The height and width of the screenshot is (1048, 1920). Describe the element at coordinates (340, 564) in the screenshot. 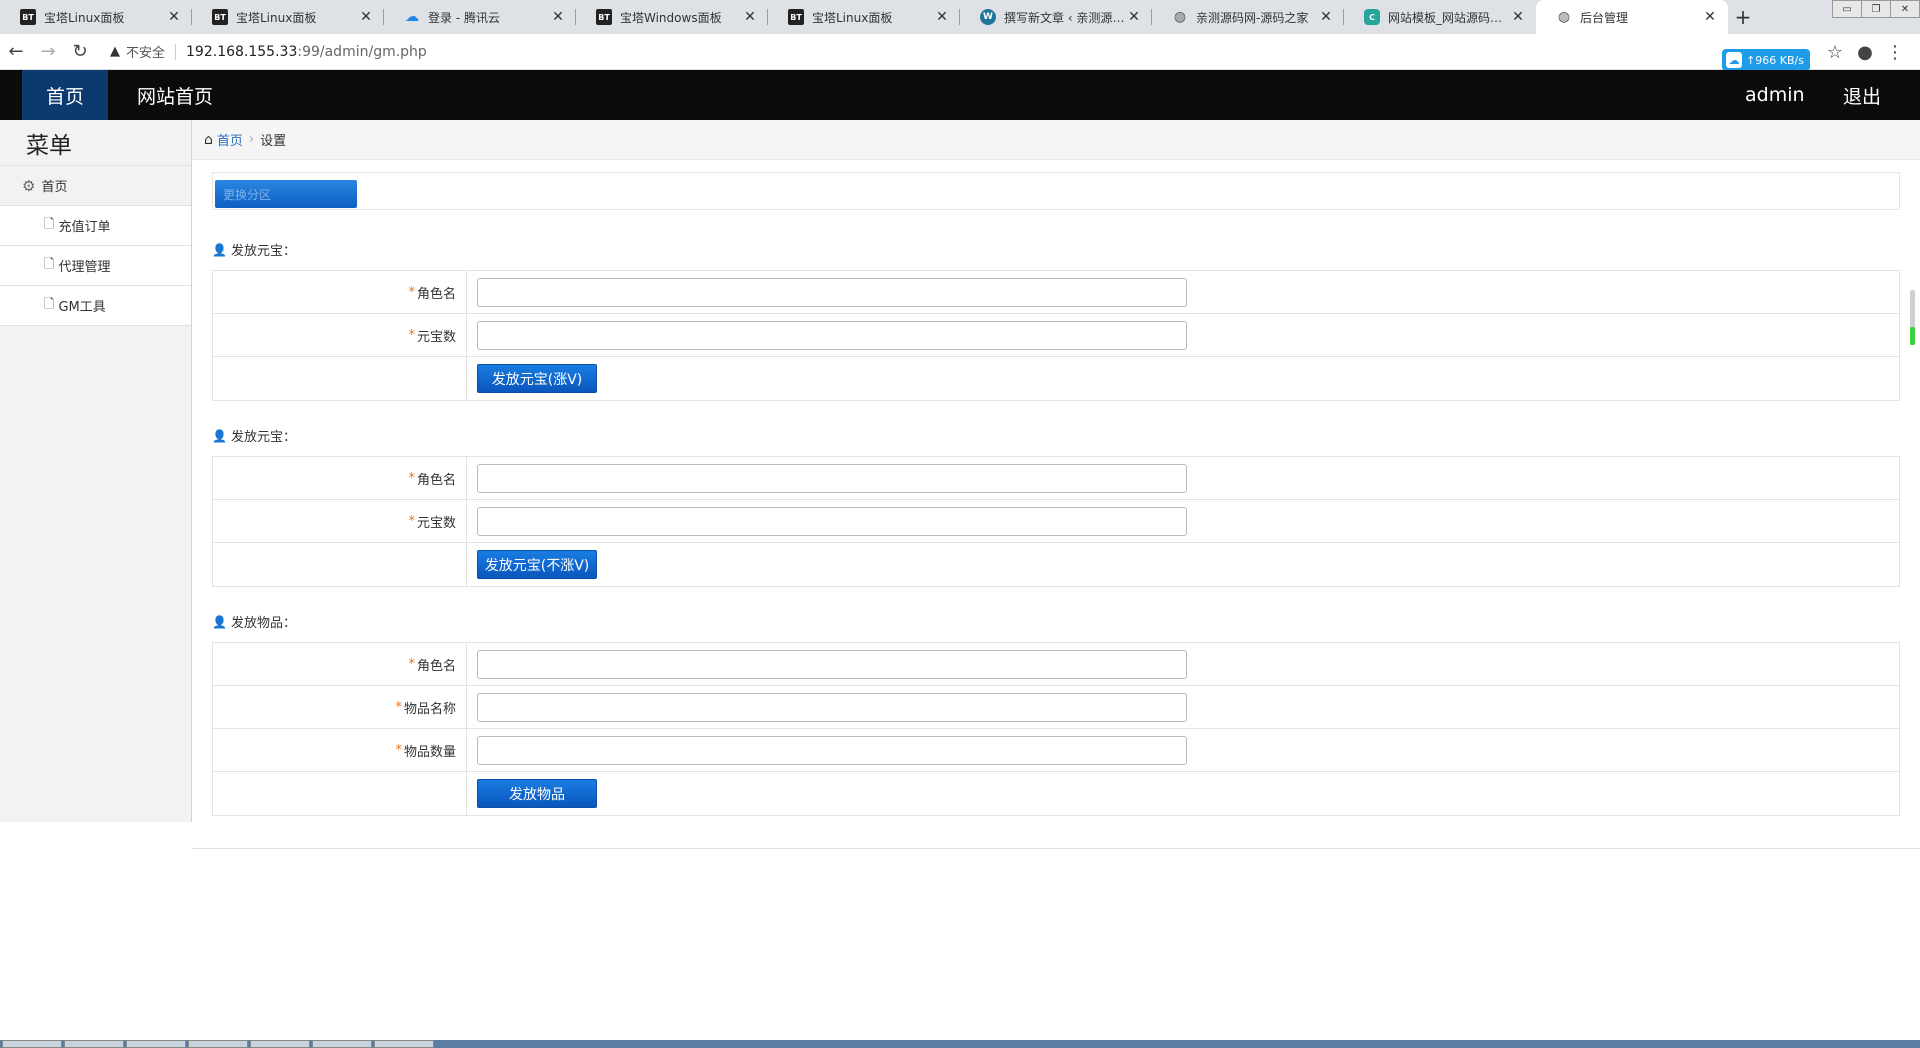

I see `field-label-empty` at that location.